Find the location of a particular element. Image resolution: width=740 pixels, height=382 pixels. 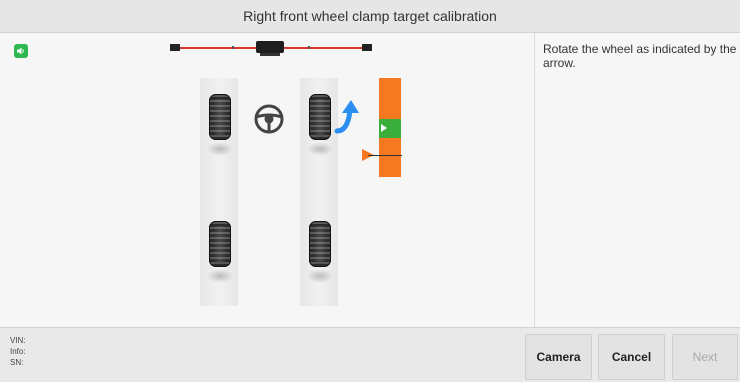

speaker-icon is located at coordinates (21, 51).